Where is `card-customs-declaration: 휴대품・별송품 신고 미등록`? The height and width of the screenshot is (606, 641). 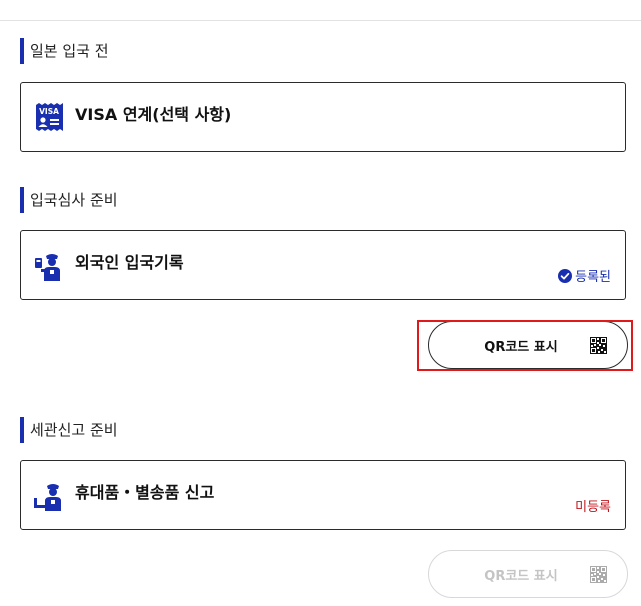
card-customs-declaration: 휴대품・별송품 신고 미등록 is located at coordinates (323, 495).